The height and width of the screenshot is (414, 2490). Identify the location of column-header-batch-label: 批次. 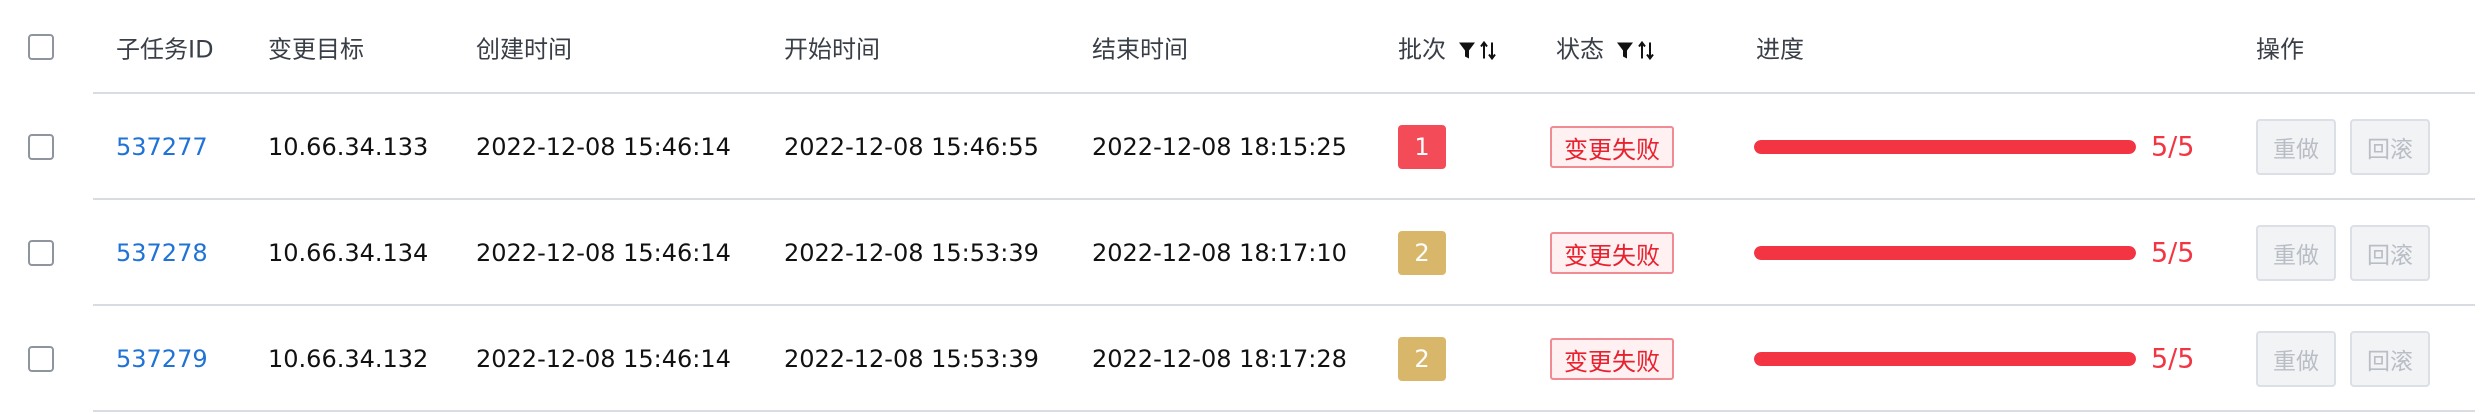
(1422, 49).